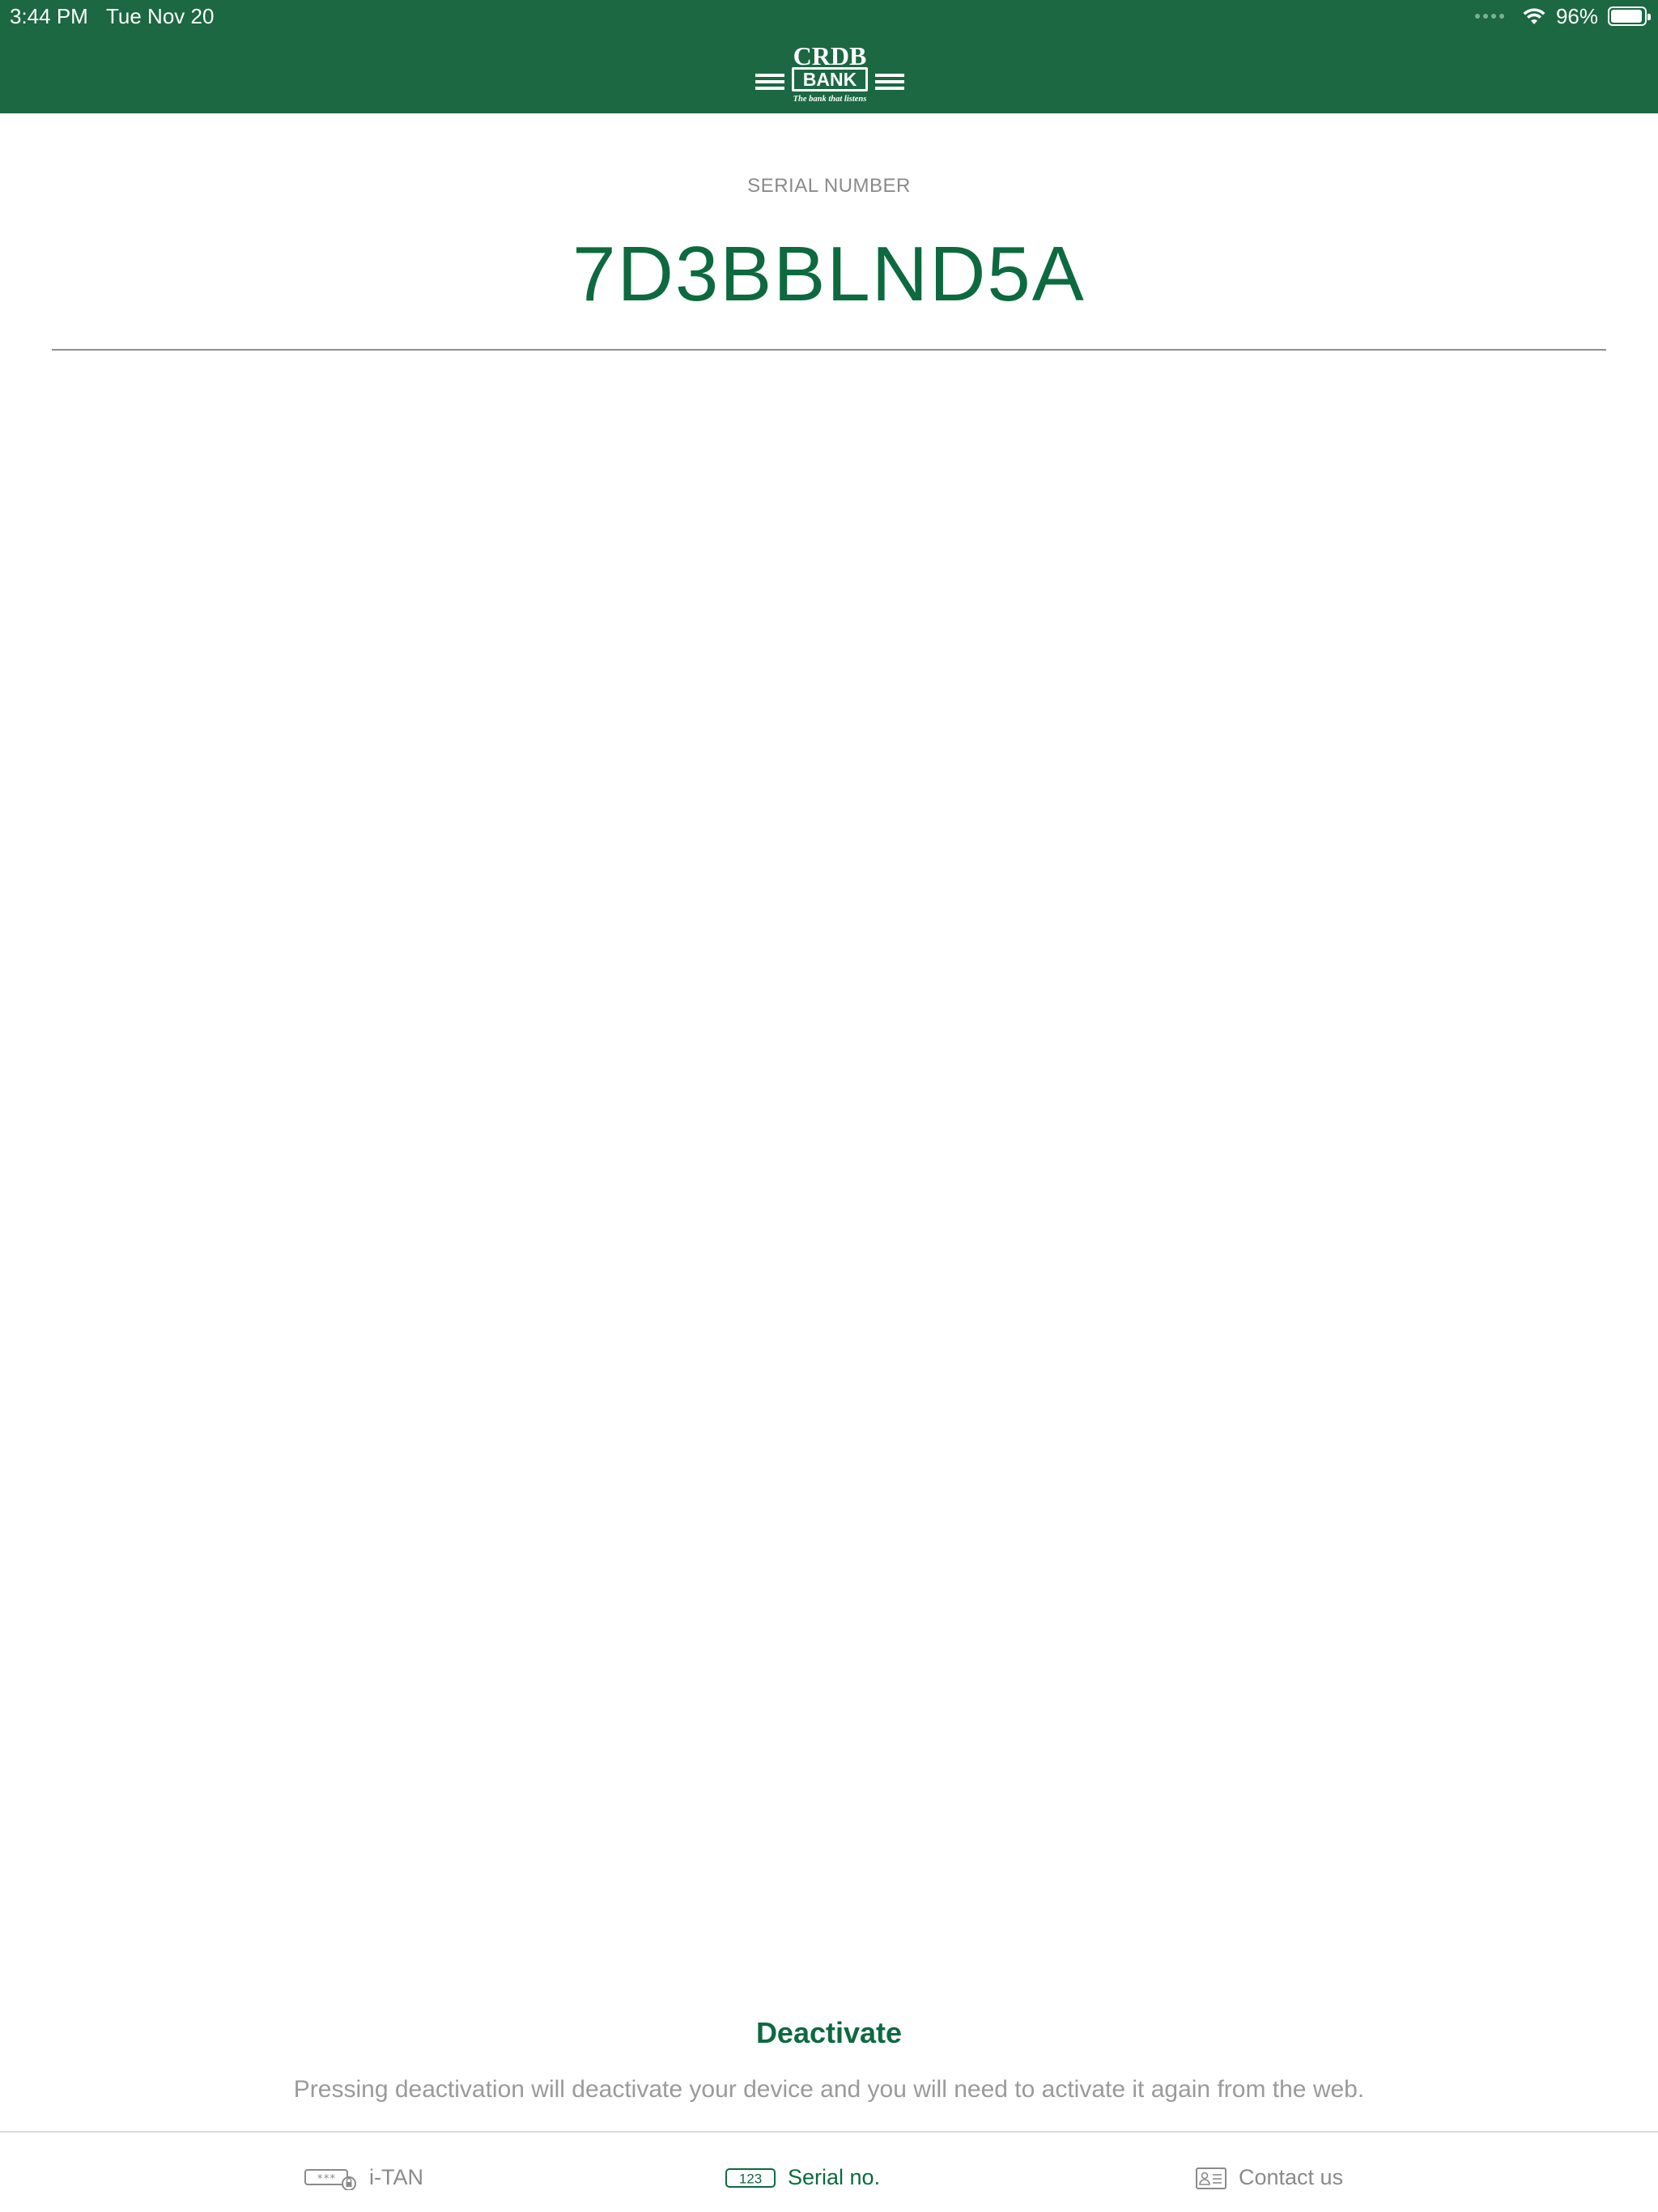 The height and width of the screenshot is (2212, 1658). What do you see at coordinates (160, 16) in the screenshot?
I see `status-date: Tue Nov 20` at bounding box center [160, 16].